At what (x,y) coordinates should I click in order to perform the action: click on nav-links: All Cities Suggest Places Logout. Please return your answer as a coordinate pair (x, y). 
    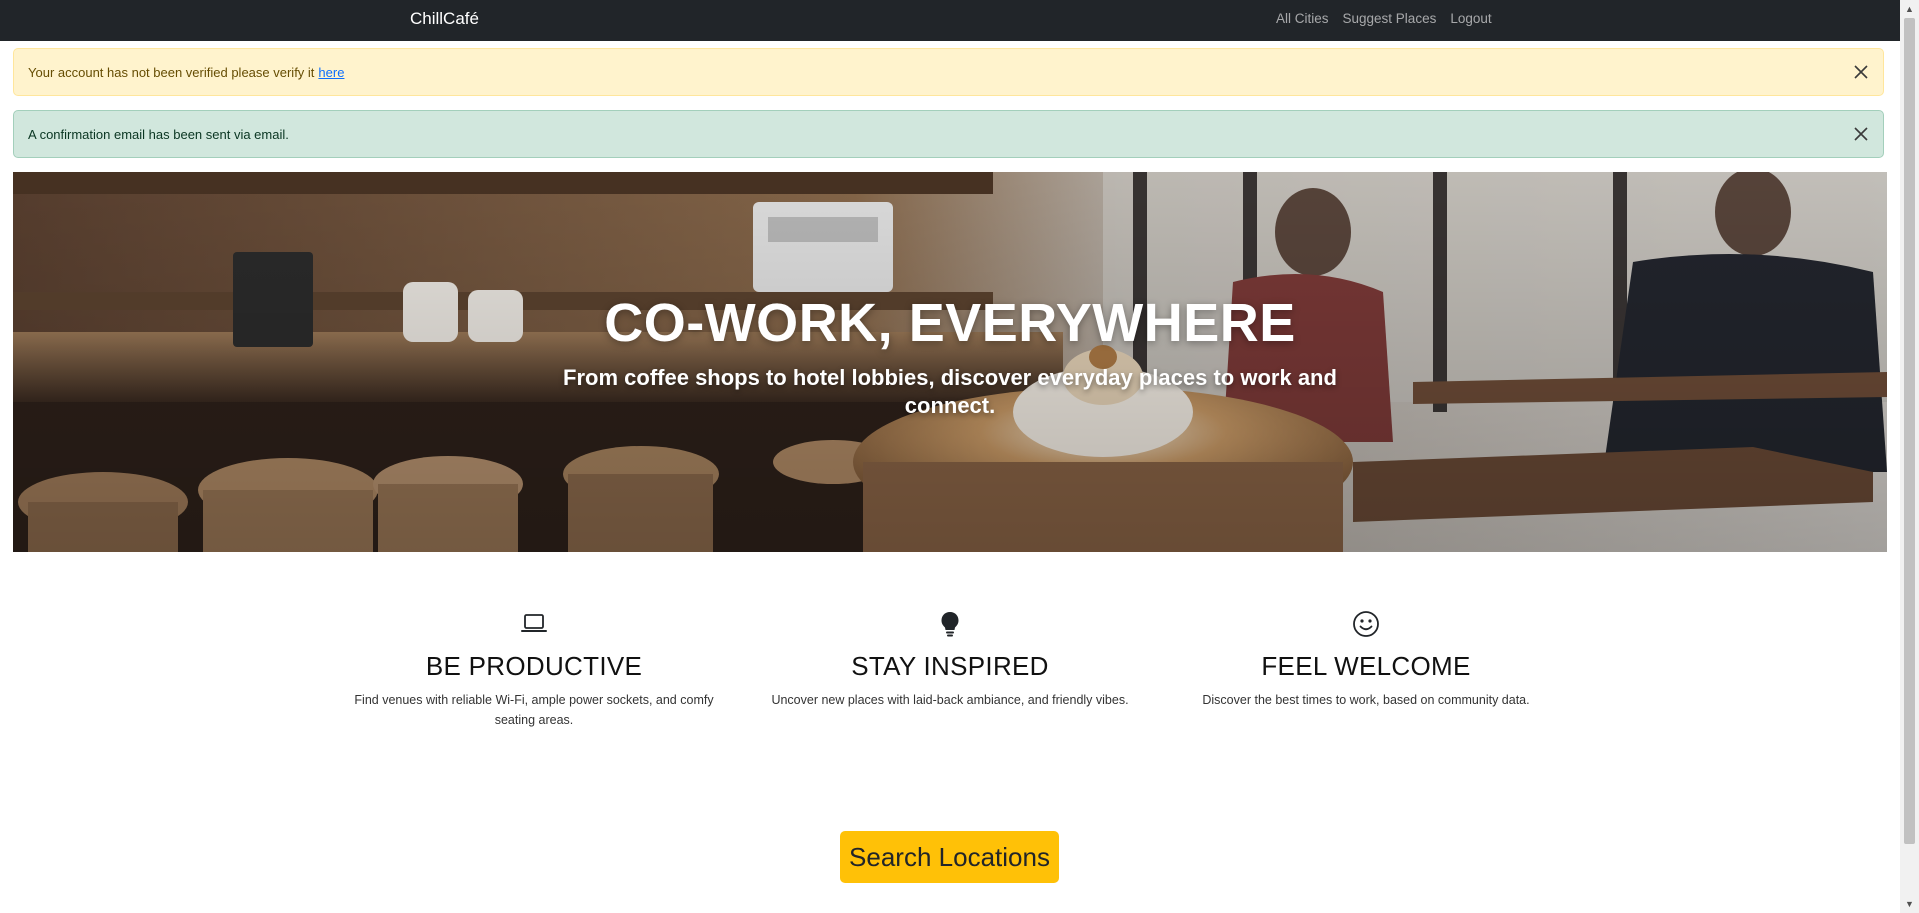
    Looking at the image, I should click on (1384, 18).